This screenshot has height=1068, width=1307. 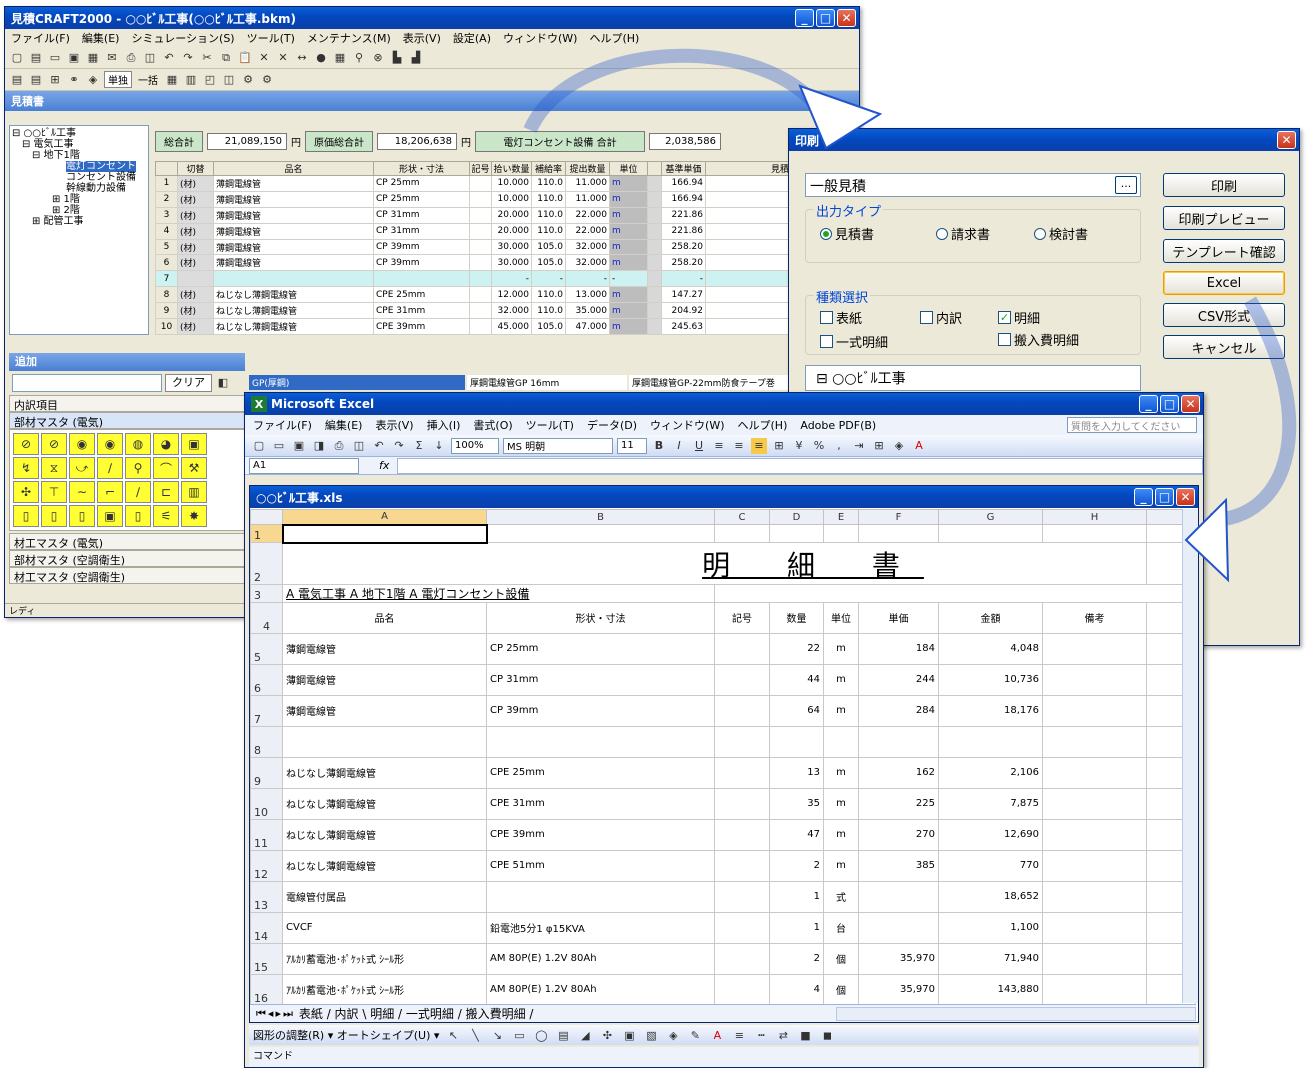 What do you see at coordinates (990, 617) in the screenshot?
I see `header-amount: 金額` at bounding box center [990, 617].